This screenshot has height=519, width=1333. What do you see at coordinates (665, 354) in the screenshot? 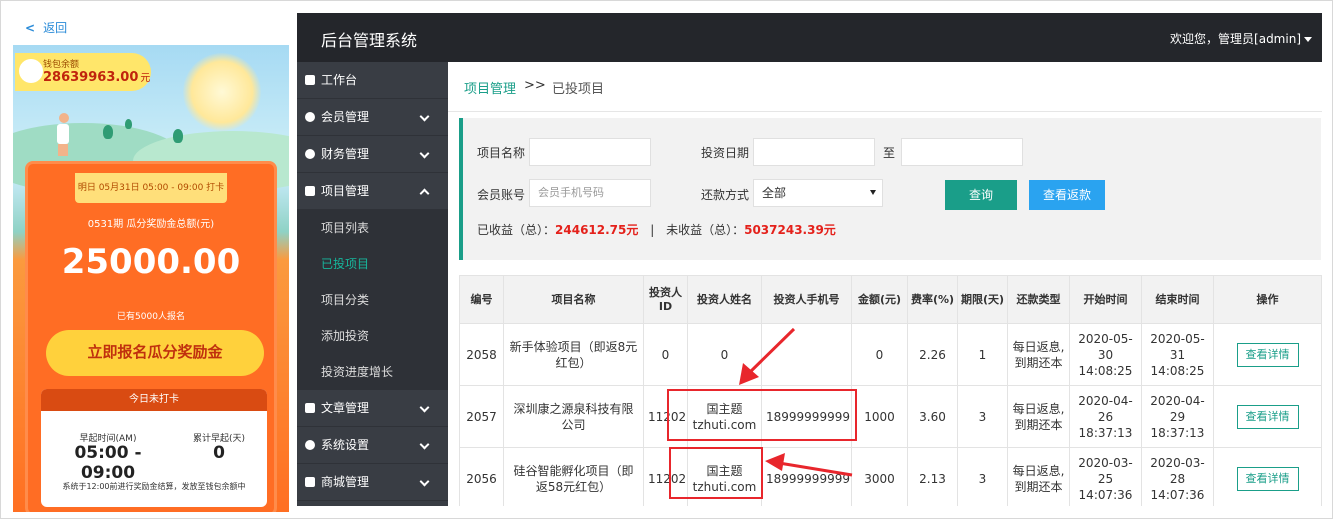
I see `cell-investor-id: 0` at bounding box center [665, 354].